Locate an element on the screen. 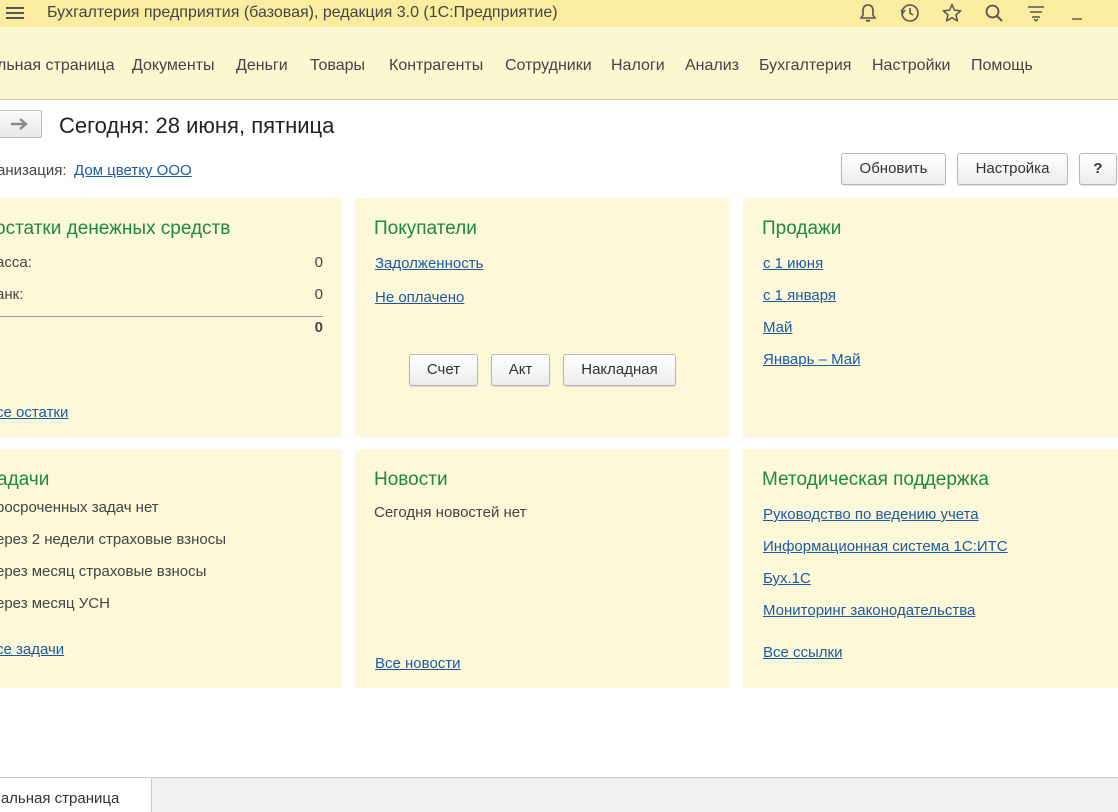 Image resolution: width=1118 pixels, height=812 pixels. total-value: 0 is located at coordinates (318, 327).